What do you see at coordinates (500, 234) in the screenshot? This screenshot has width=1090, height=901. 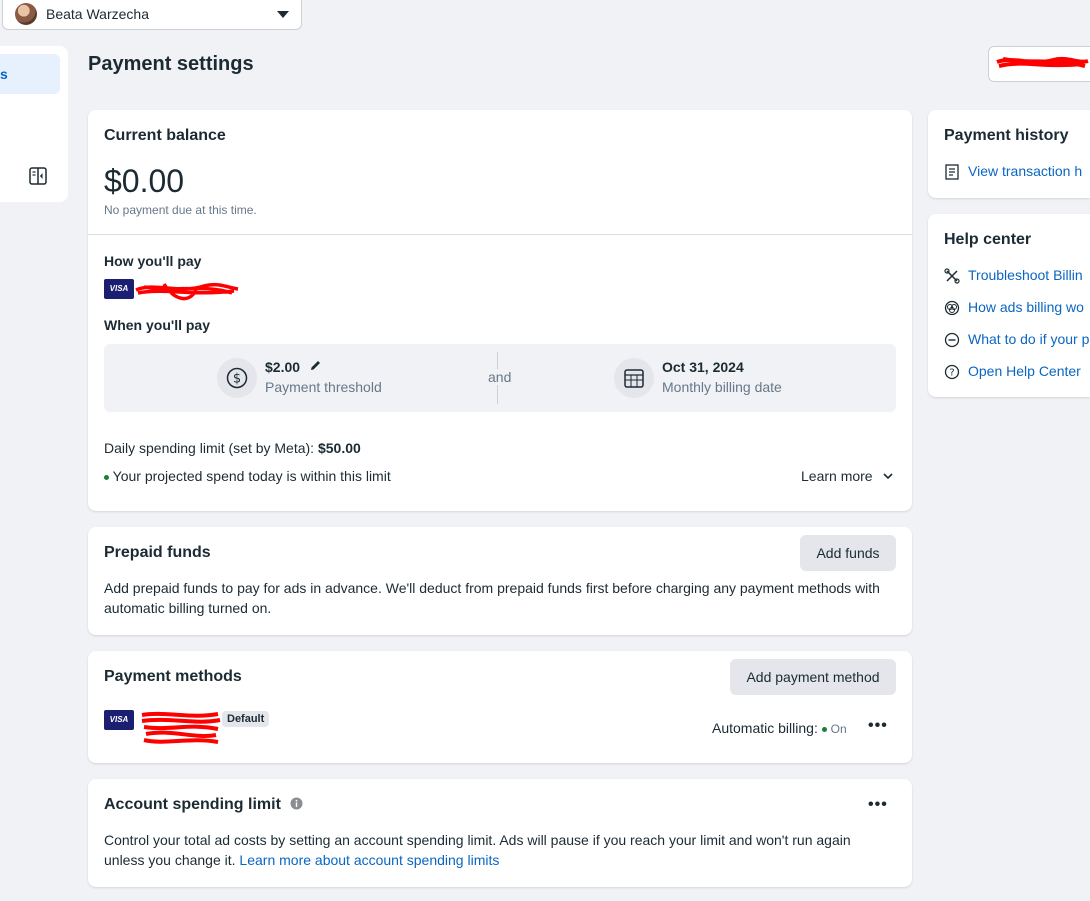 I see `divider` at bounding box center [500, 234].